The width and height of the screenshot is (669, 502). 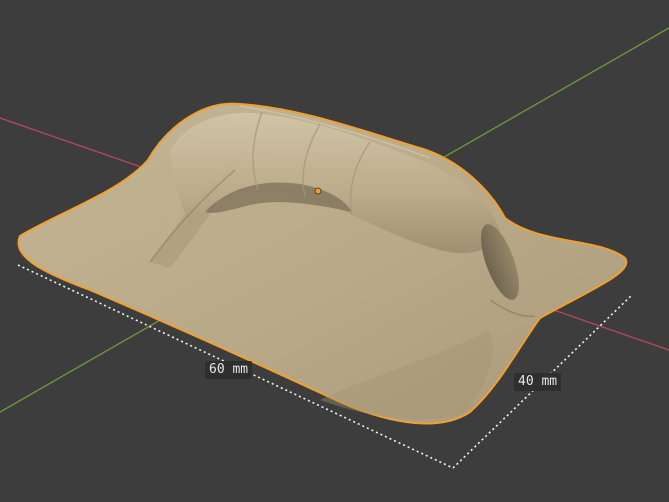 What do you see at coordinates (229, 370) in the screenshot?
I see `length-measurement-label: 60 mm` at bounding box center [229, 370].